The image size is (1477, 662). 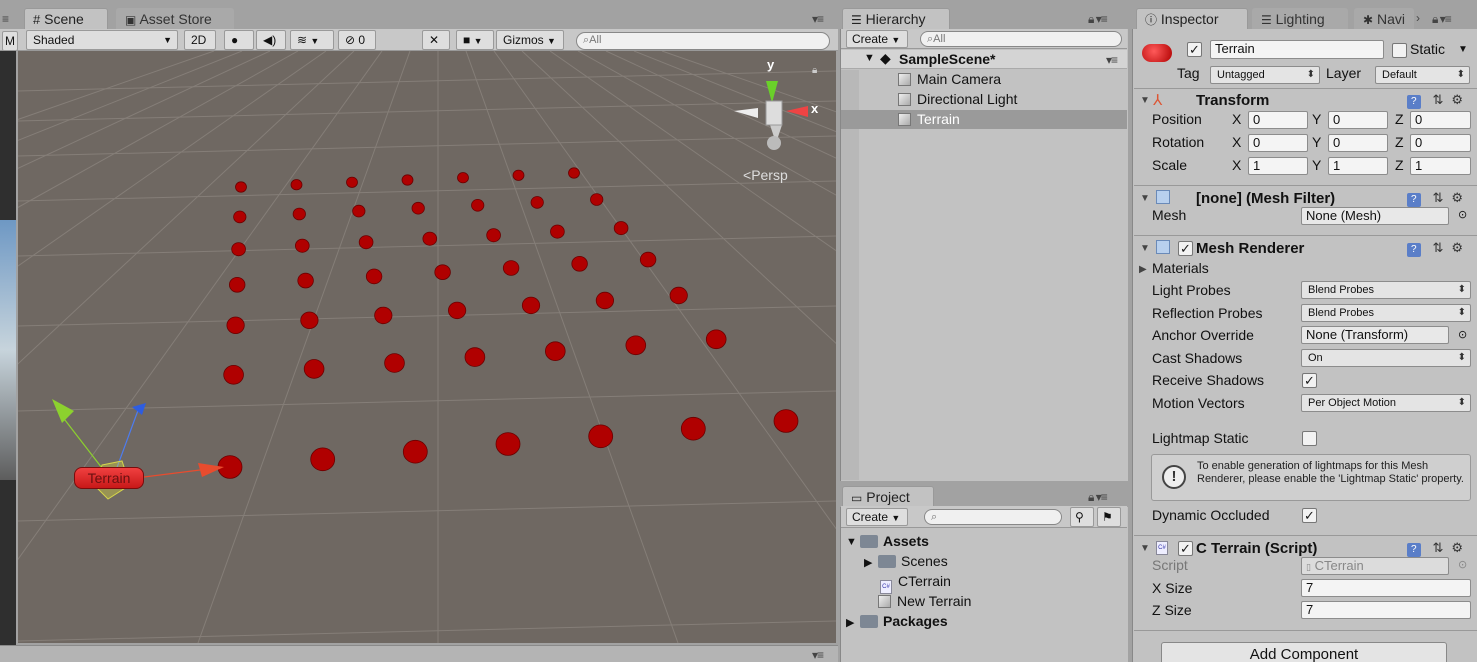 What do you see at coordinates (1316, 142) in the screenshot?
I see `axis-y-label: Y` at bounding box center [1316, 142].